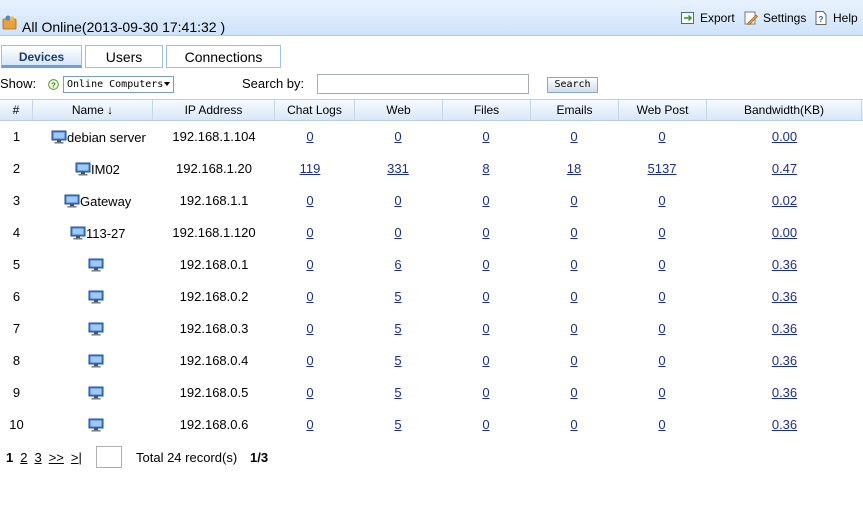 The width and height of the screenshot is (863, 526). What do you see at coordinates (399, 110) in the screenshot?
I see `col-web: Web` at bounding box center [399, 110].